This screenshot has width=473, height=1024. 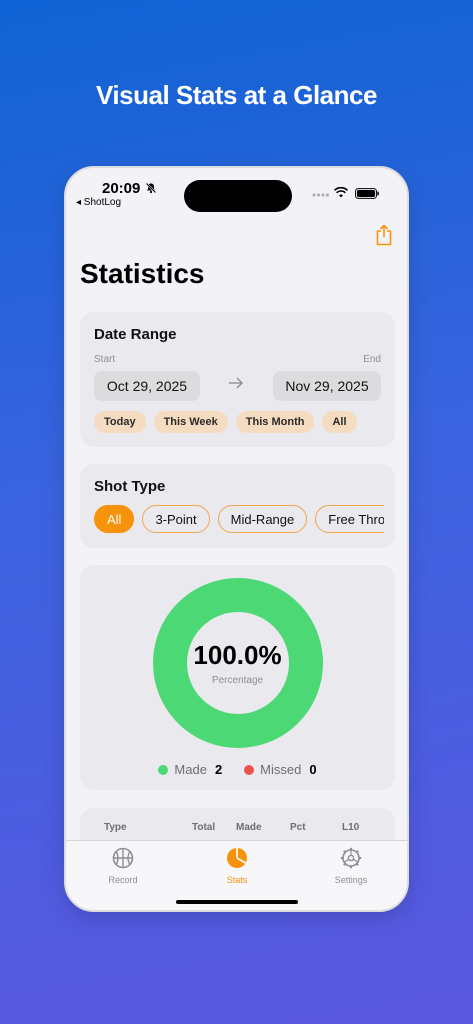 I want to click on header-pct: Pct, so click(x=298, y=827).